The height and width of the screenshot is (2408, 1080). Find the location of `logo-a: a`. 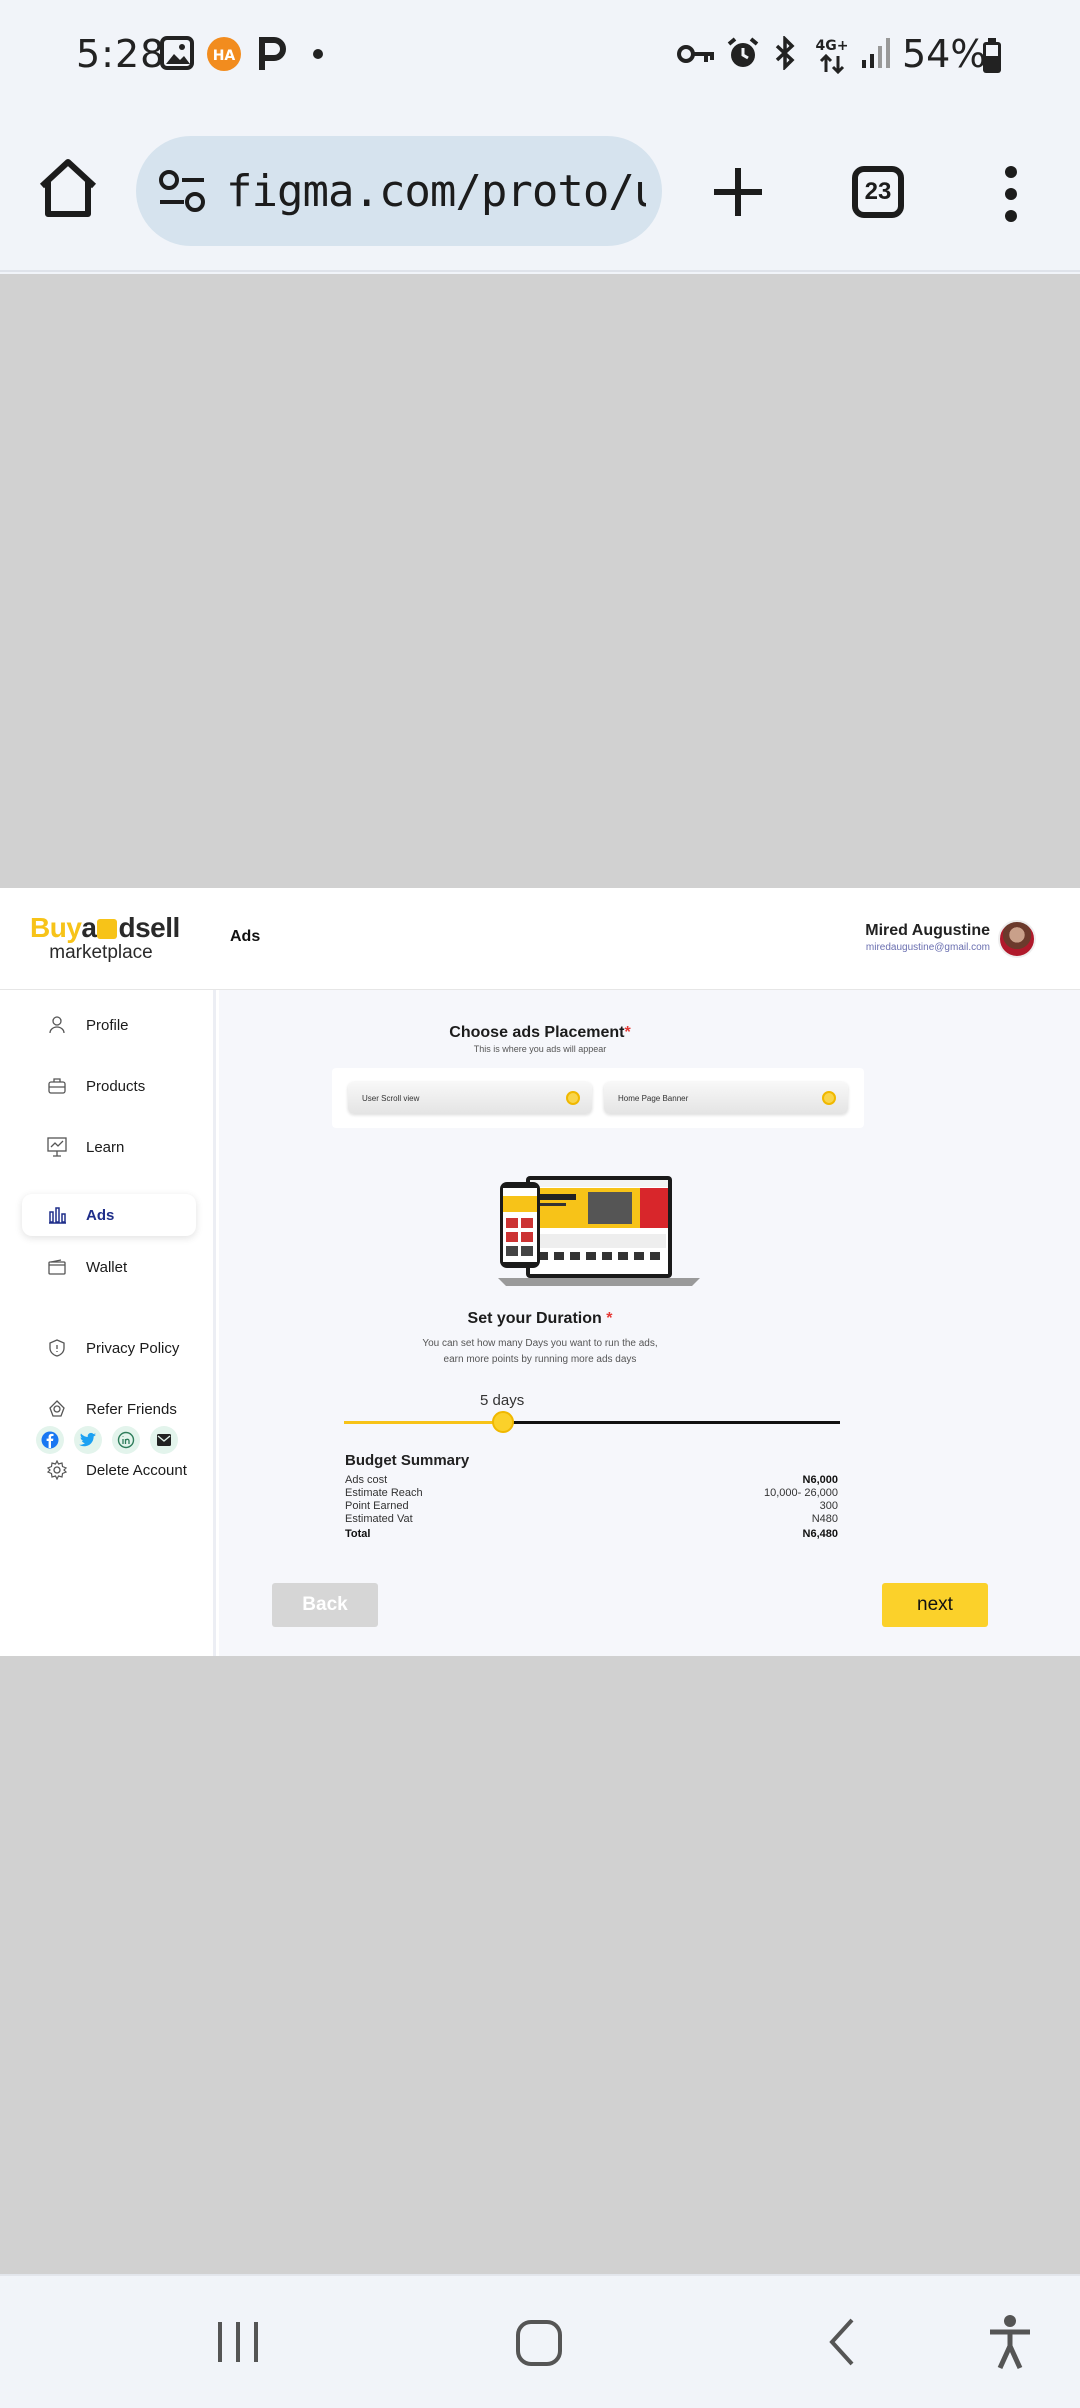

logo-a: a is located at coordinates (89, 927).